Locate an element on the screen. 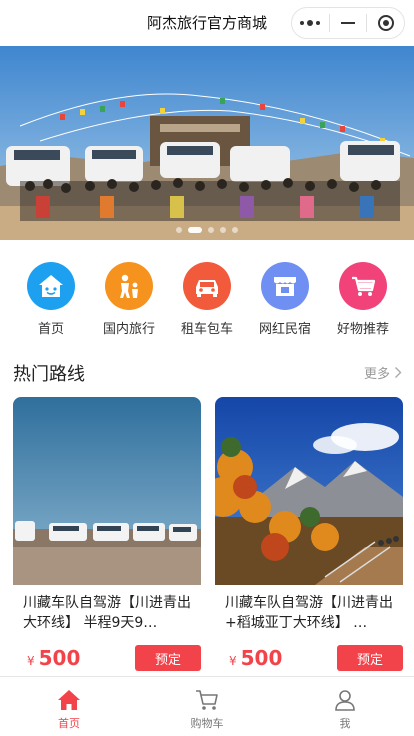 This screenshot has height=736, width=414. chevron-right-icon is located at coordinates (398, 372).